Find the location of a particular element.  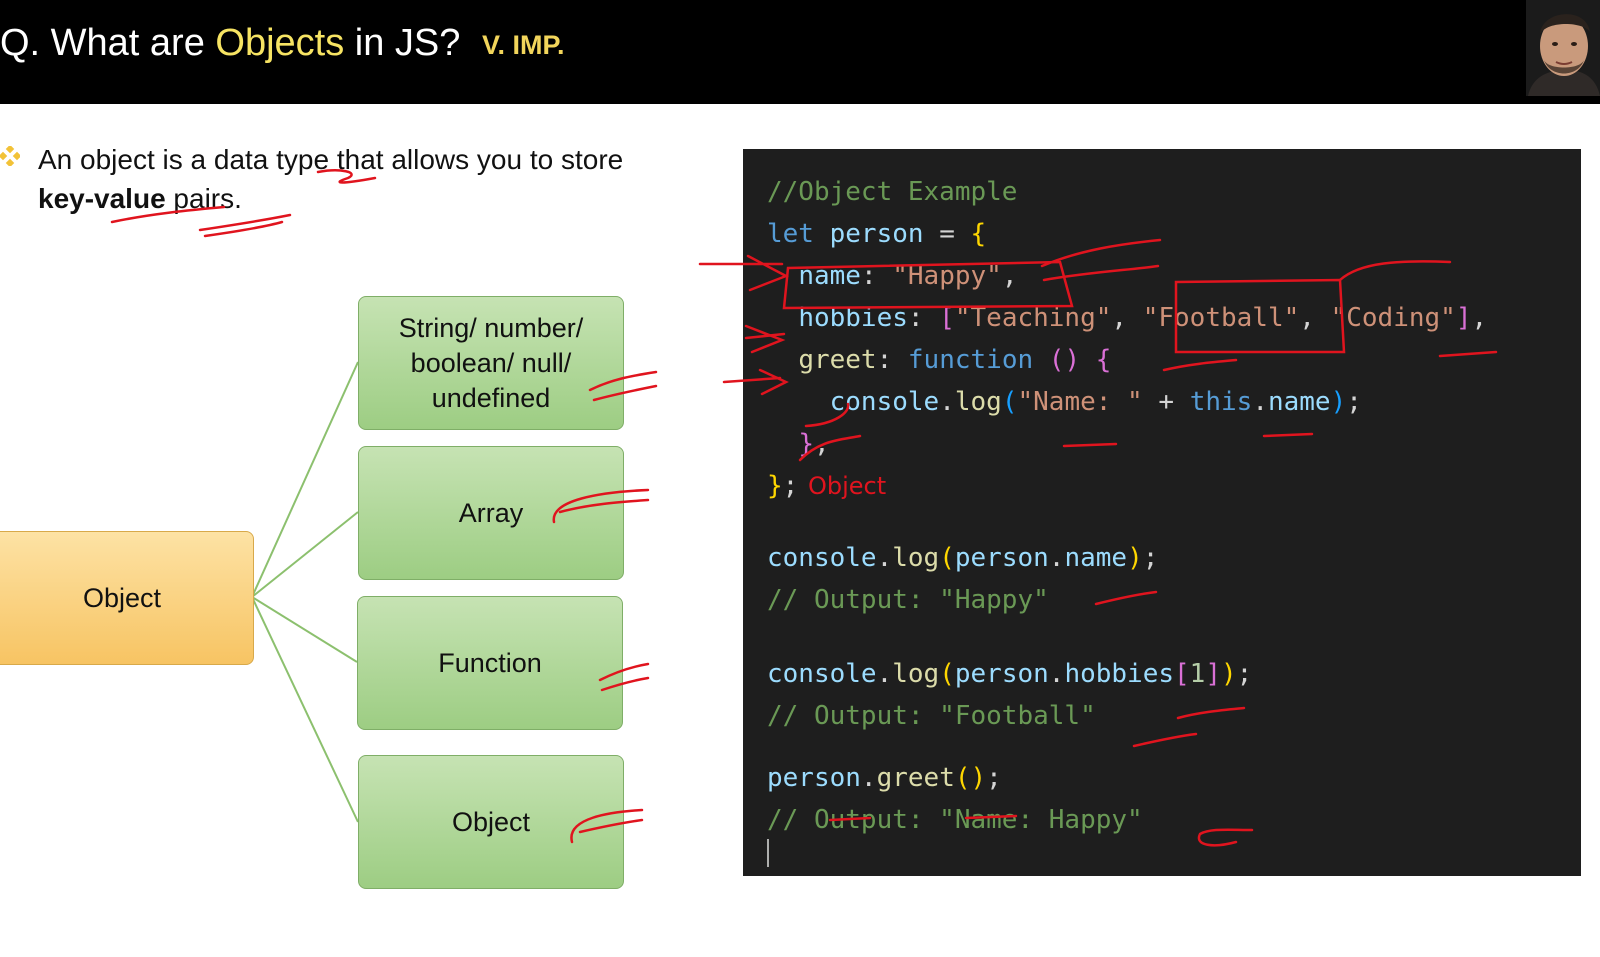

node-array: Array is located at coordinates (491, 513).